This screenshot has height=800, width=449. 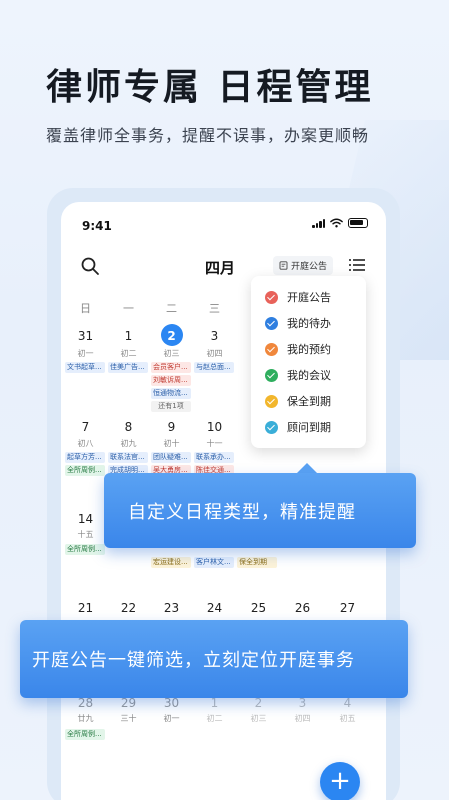 I want to click on day-number: 8, so click(x=128, y=427).